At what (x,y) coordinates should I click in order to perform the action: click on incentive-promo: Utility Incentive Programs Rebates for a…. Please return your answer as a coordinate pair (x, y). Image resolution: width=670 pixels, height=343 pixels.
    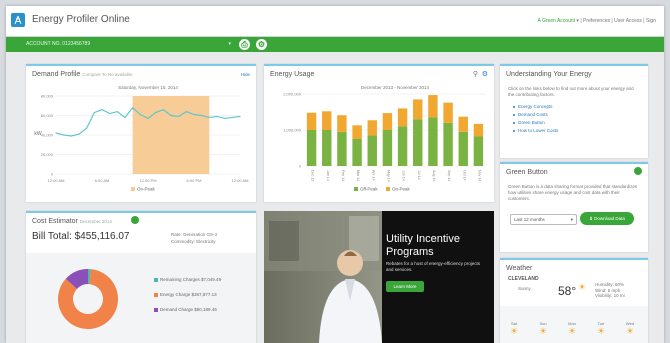
    Looking at the image, I should click on (379, 277).